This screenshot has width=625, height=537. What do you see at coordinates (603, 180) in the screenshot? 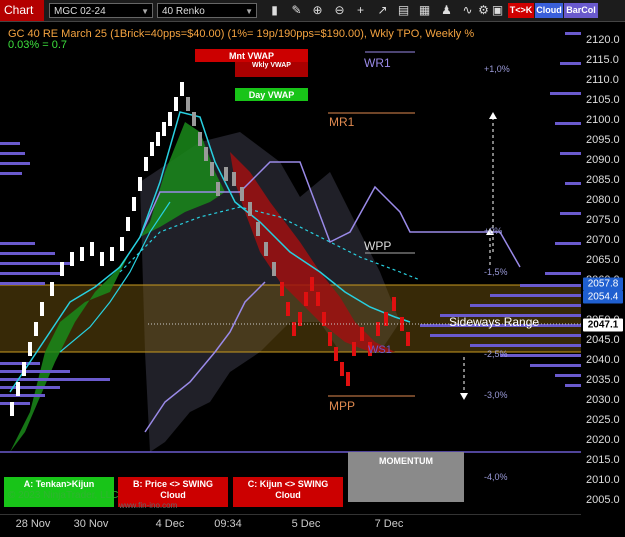
I see `price-tick: 2085.0` at bounding box center [603, 180].